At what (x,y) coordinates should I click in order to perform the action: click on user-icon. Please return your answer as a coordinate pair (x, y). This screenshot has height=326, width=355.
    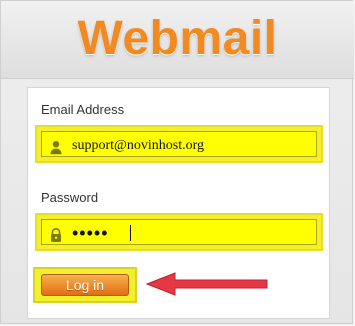
    Looking at the image, I should click on (56, 148).